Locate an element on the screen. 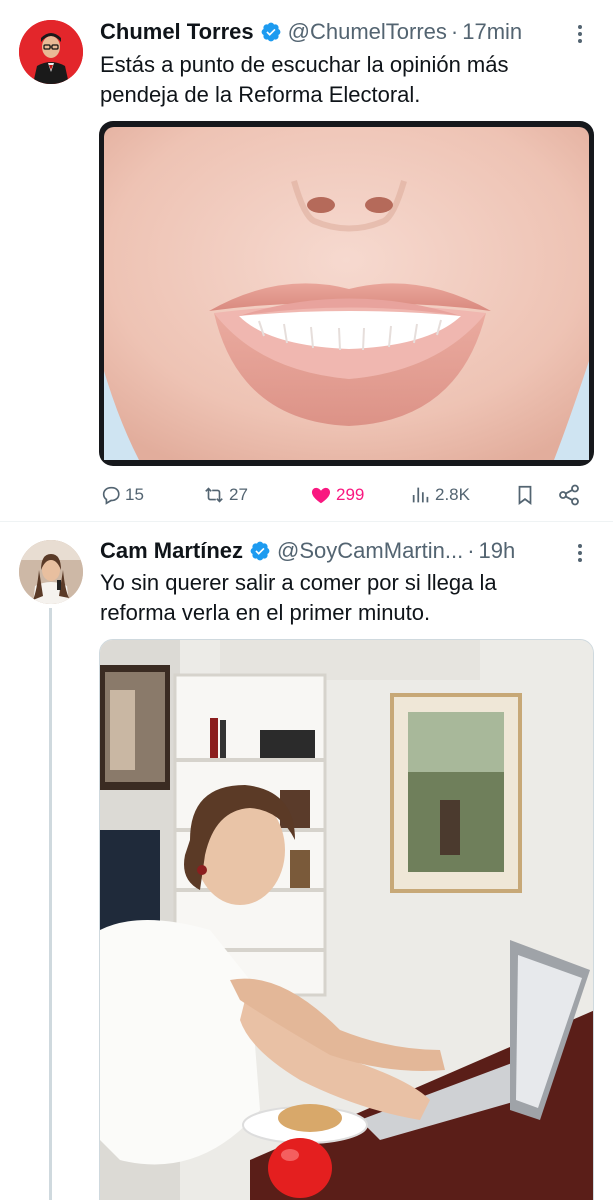  repost-button: 27 is located at coordinates (225, 495).